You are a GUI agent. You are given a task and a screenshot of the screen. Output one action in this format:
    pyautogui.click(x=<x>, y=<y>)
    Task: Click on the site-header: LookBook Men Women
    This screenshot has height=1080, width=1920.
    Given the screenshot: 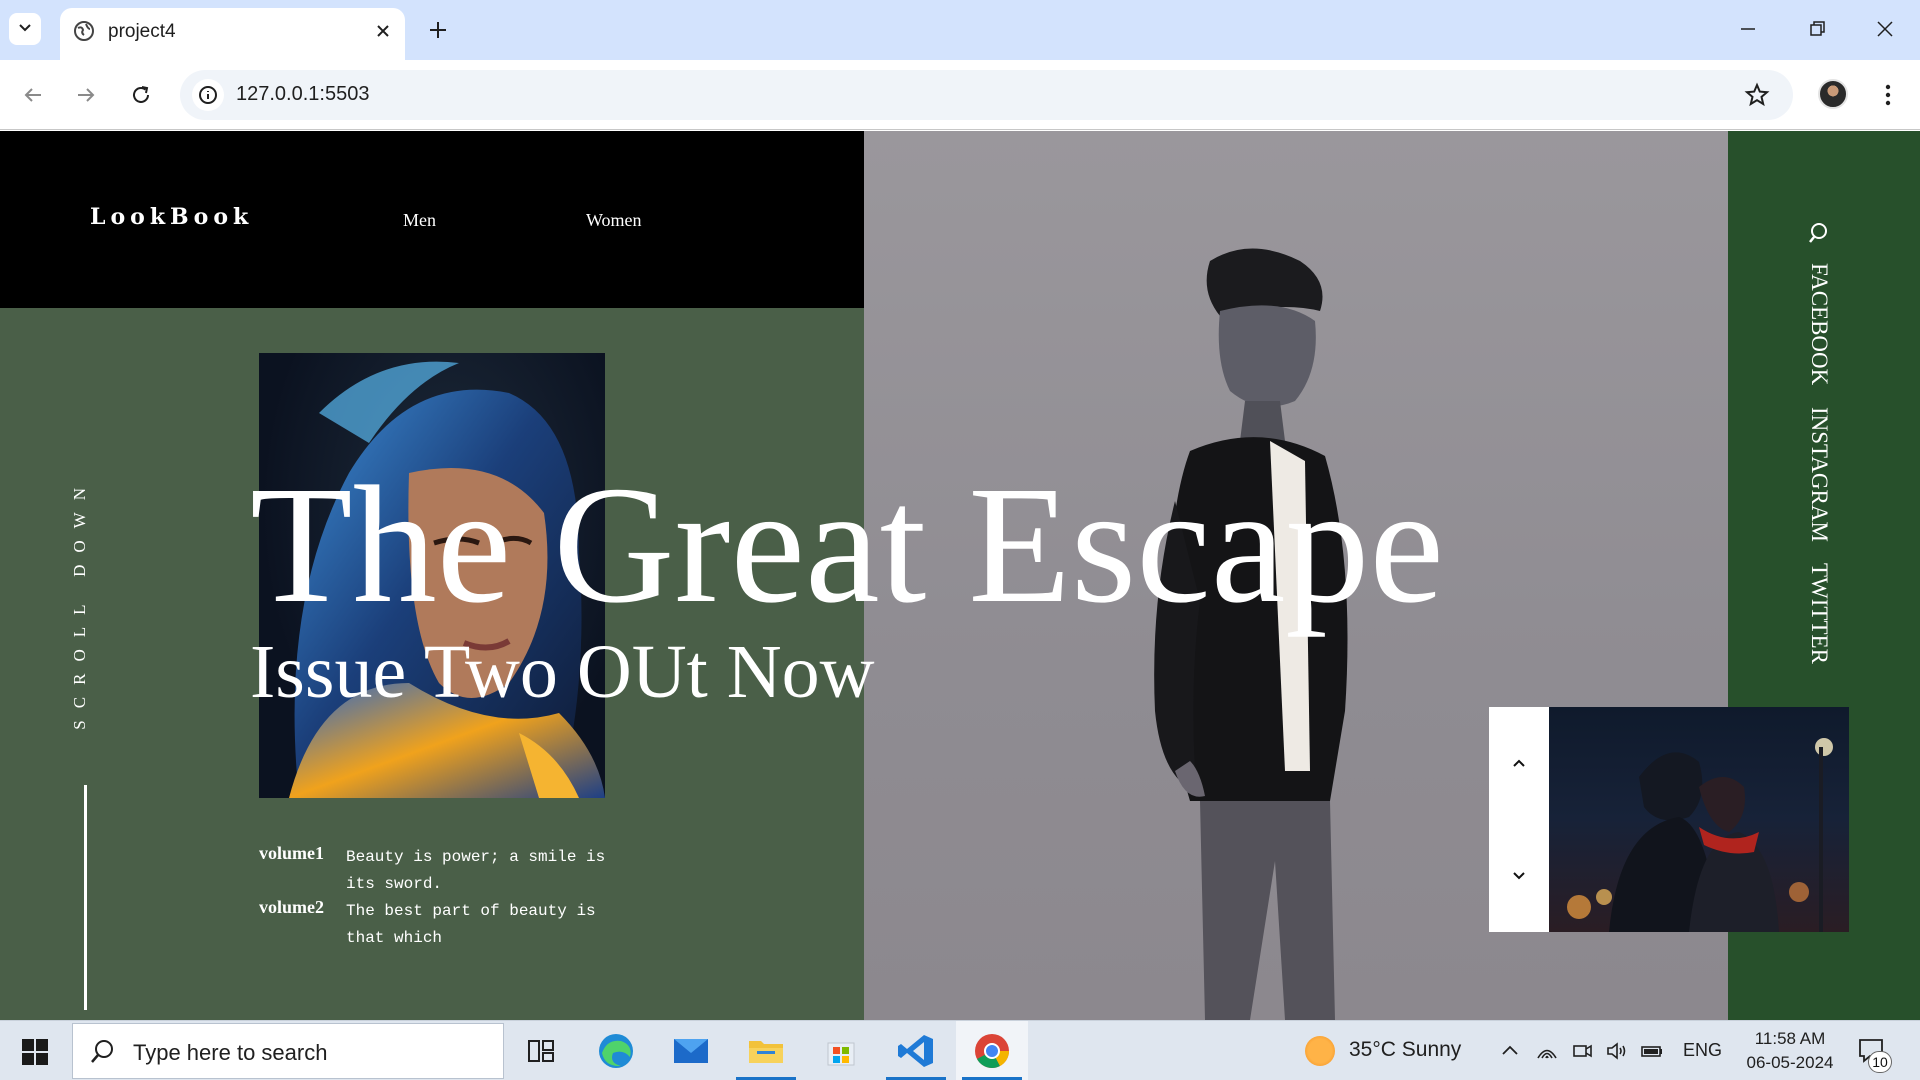 What is the action you would take?
    pyautogui.click(x=432, y=219)
    